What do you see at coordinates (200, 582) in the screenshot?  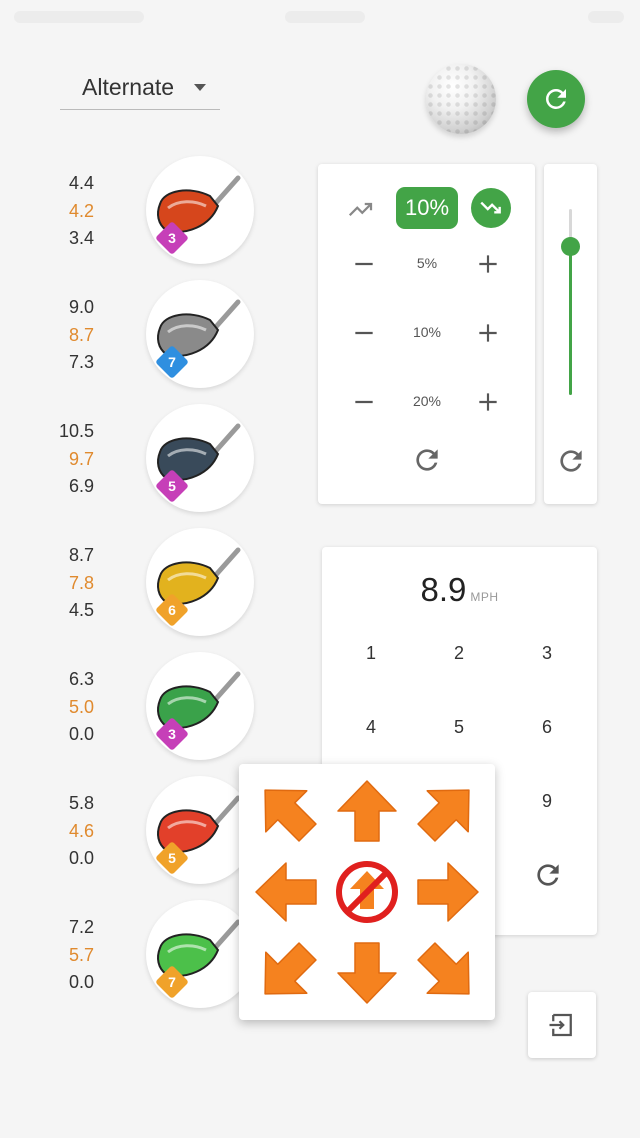 I see `club-button: 6` at bounding box center [200, 582].